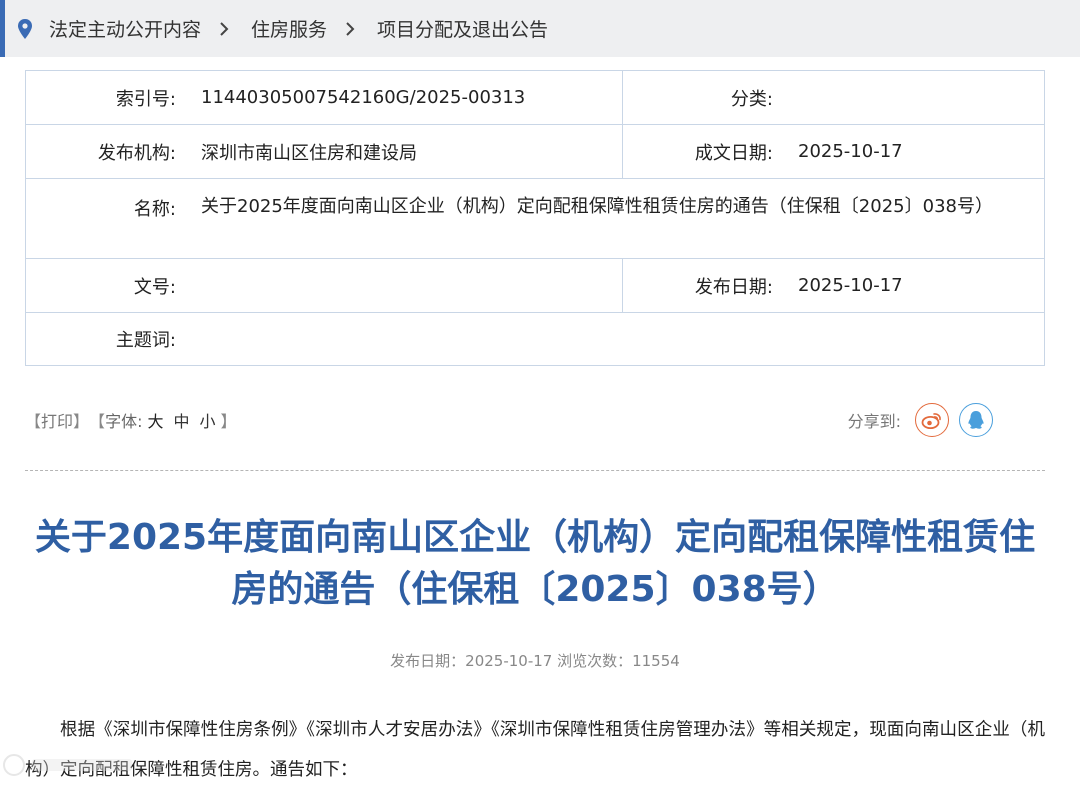 This screenshot has height=790, width=1080. Describe the element at coordinates (751, 99) in the screenshot. I see `meta-label-category: 分类:` at that location.